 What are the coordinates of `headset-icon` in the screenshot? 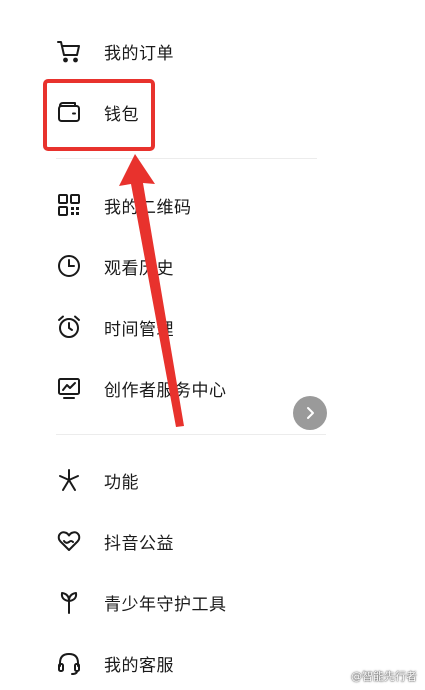 It's located at (69, 663).